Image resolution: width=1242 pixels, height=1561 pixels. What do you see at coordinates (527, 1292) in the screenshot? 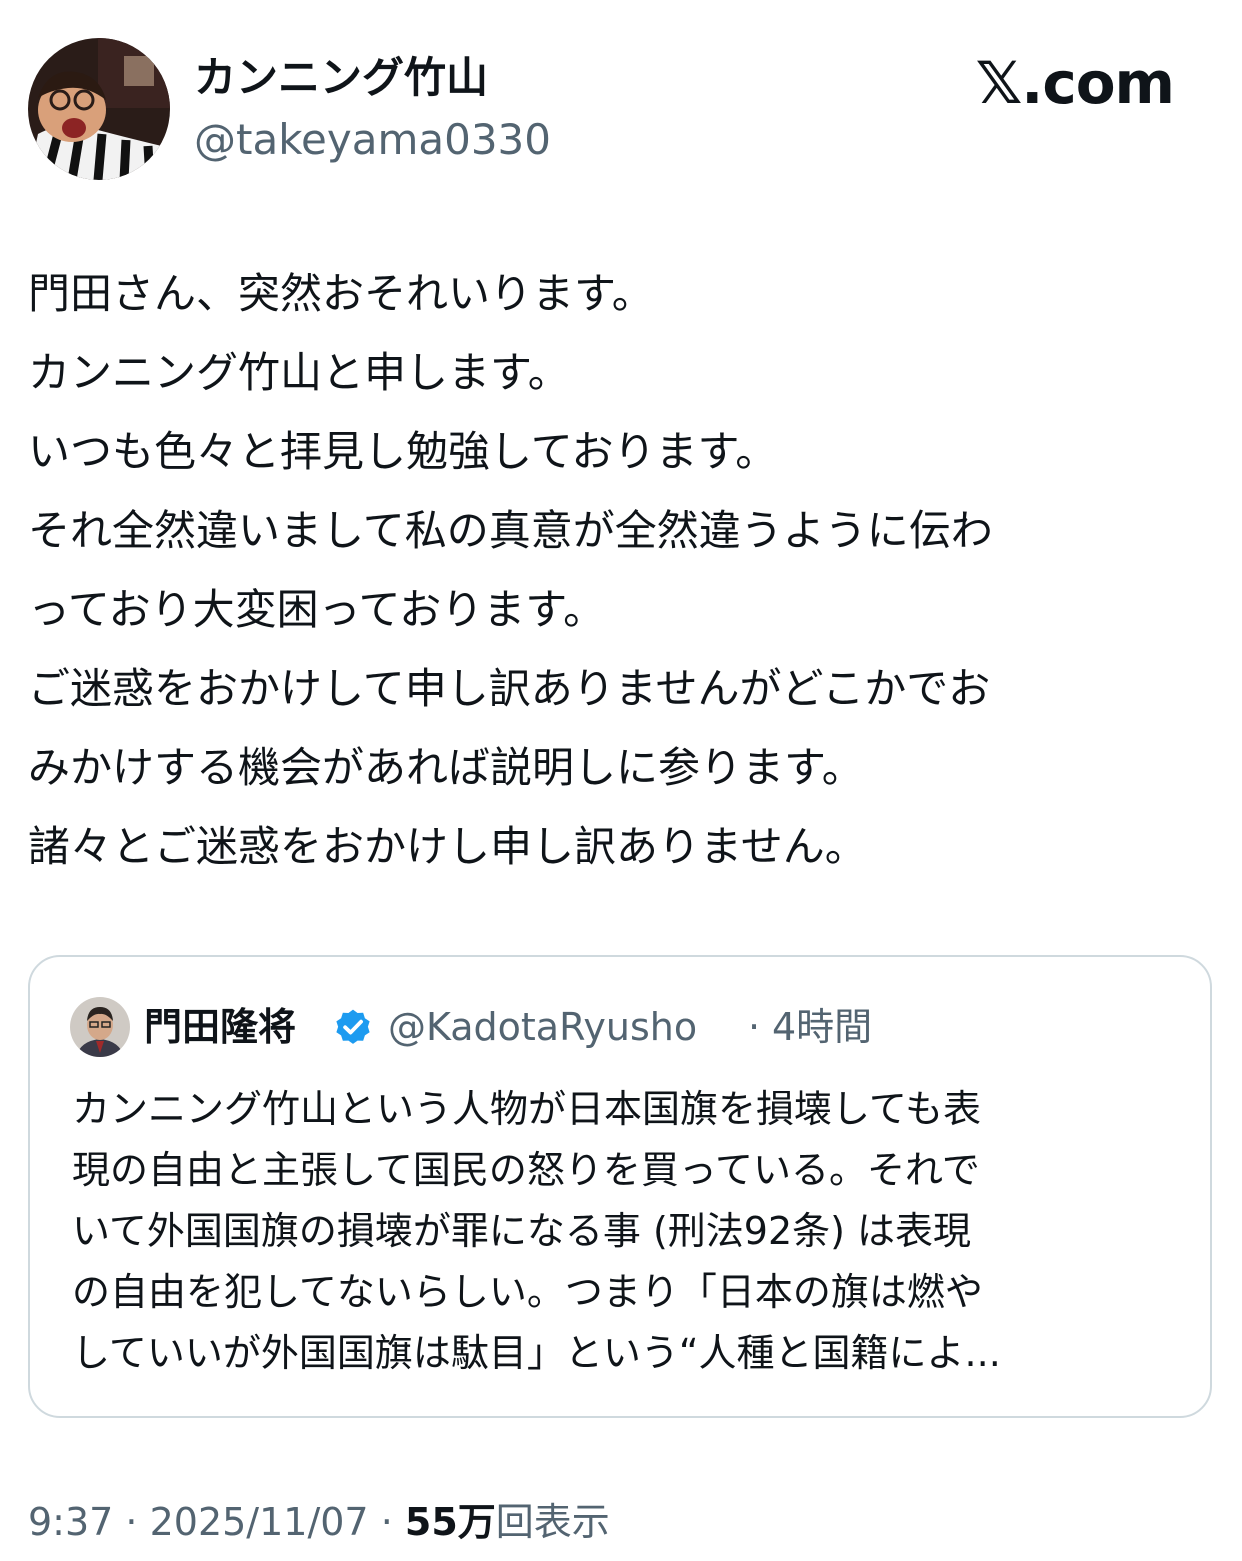
I see `quoted-text-line: の自由を犯してないらしい。つまり「日本の旗は燃や` at bounding box center [527, 1292].